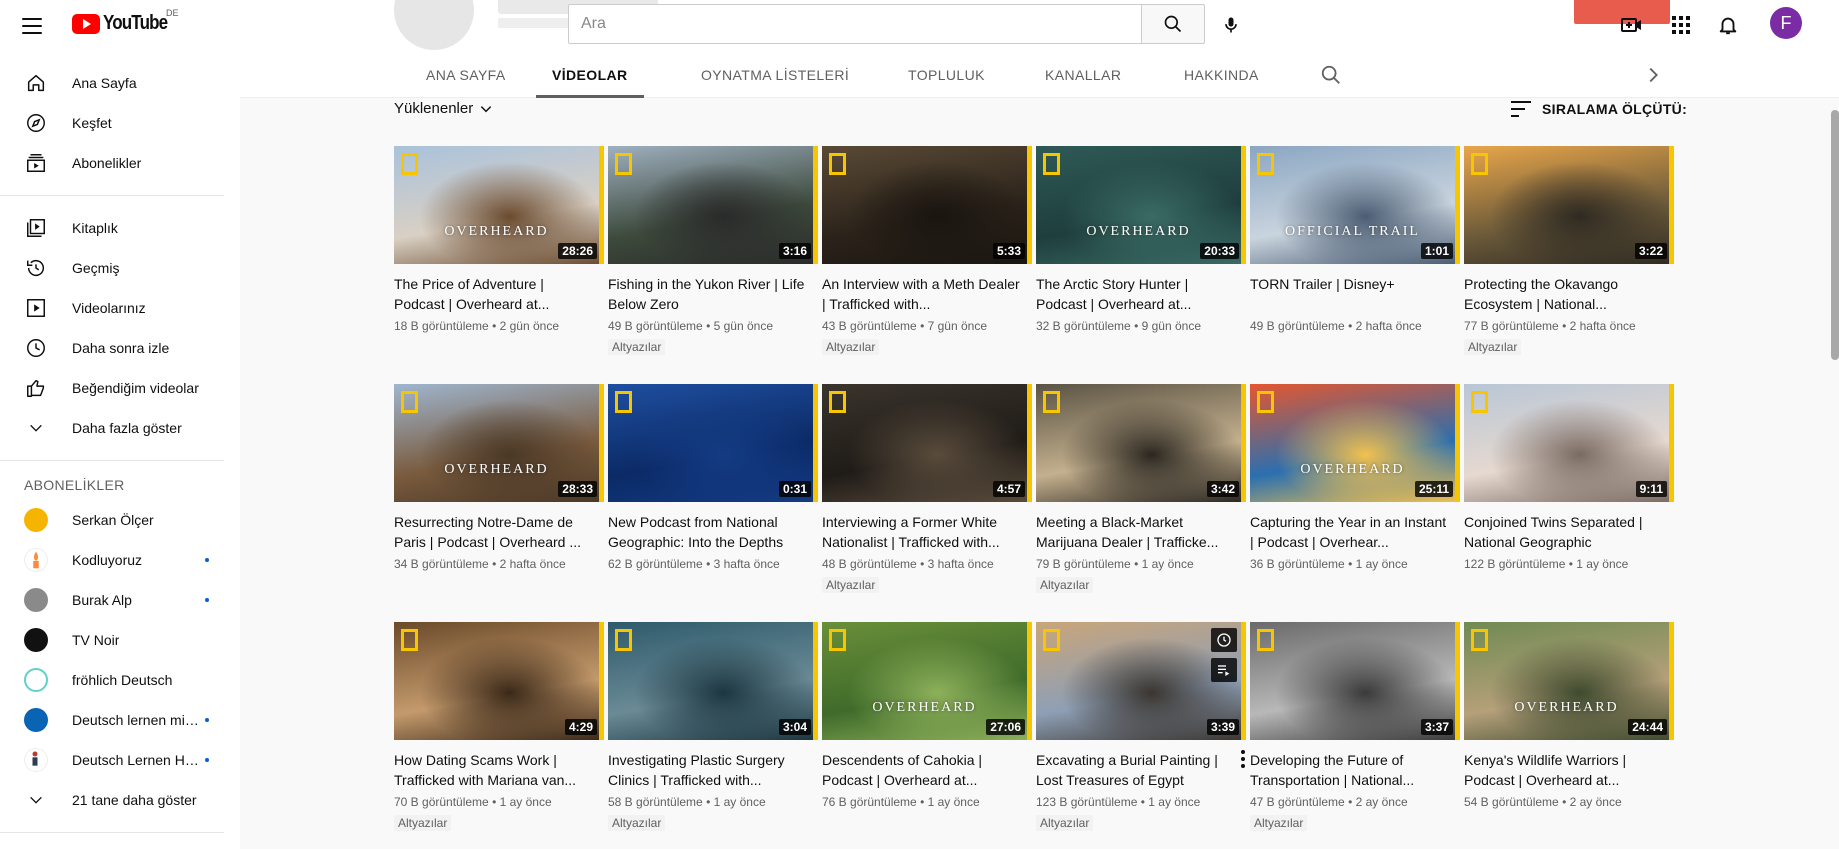 The height and width of the screenshot is (849, 1839). I want to click on sidebar-divider, so click(112, 195).